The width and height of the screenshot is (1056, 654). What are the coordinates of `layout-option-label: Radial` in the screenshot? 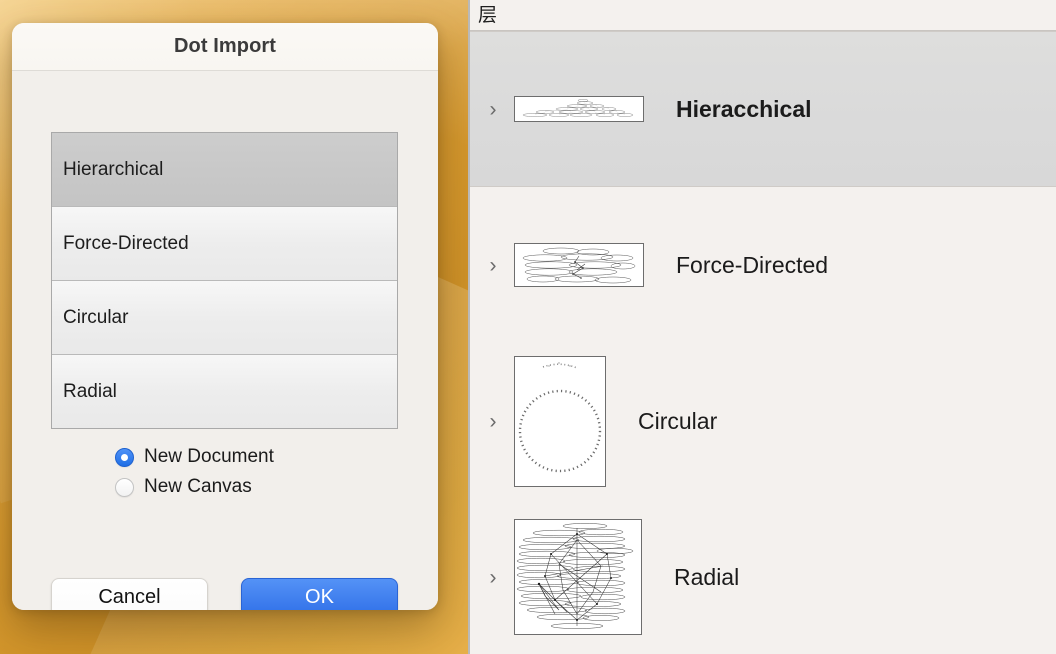 It's located at (90, 391).